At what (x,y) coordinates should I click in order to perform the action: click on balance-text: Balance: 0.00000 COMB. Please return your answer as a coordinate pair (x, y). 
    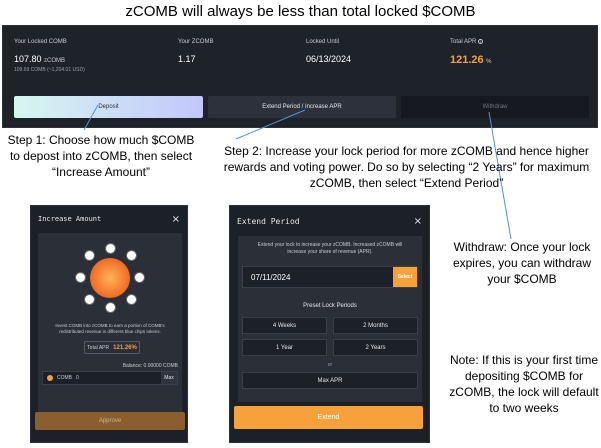
    Looking at the image, I should click on (150, 366).